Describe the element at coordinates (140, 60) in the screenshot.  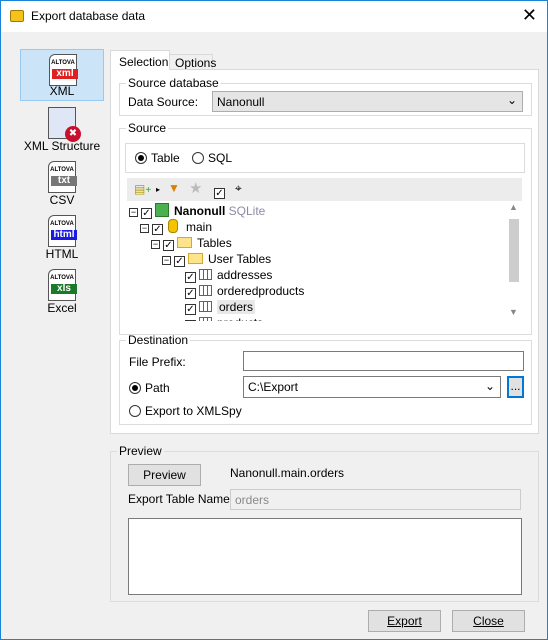
I see `tab-selection: Selection` at that location.